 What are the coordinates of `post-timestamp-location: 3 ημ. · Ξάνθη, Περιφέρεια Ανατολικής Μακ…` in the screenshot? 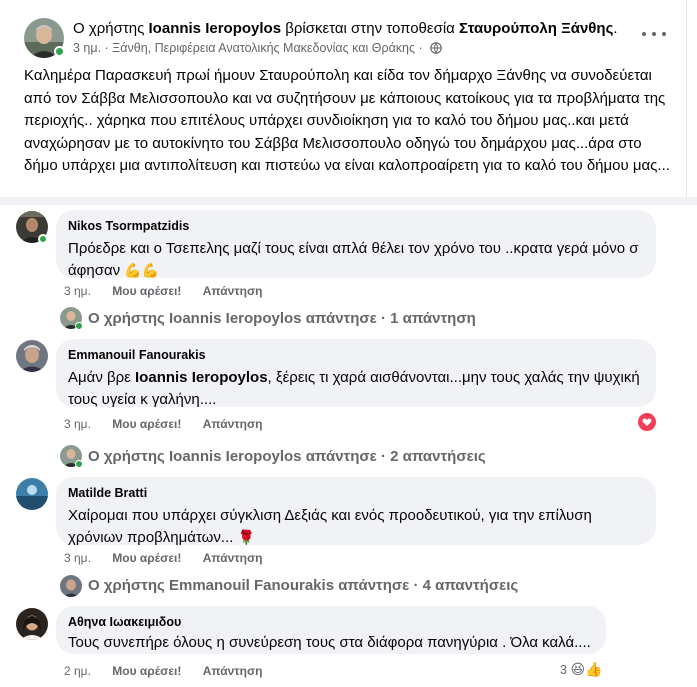 It's located at (248, 48).